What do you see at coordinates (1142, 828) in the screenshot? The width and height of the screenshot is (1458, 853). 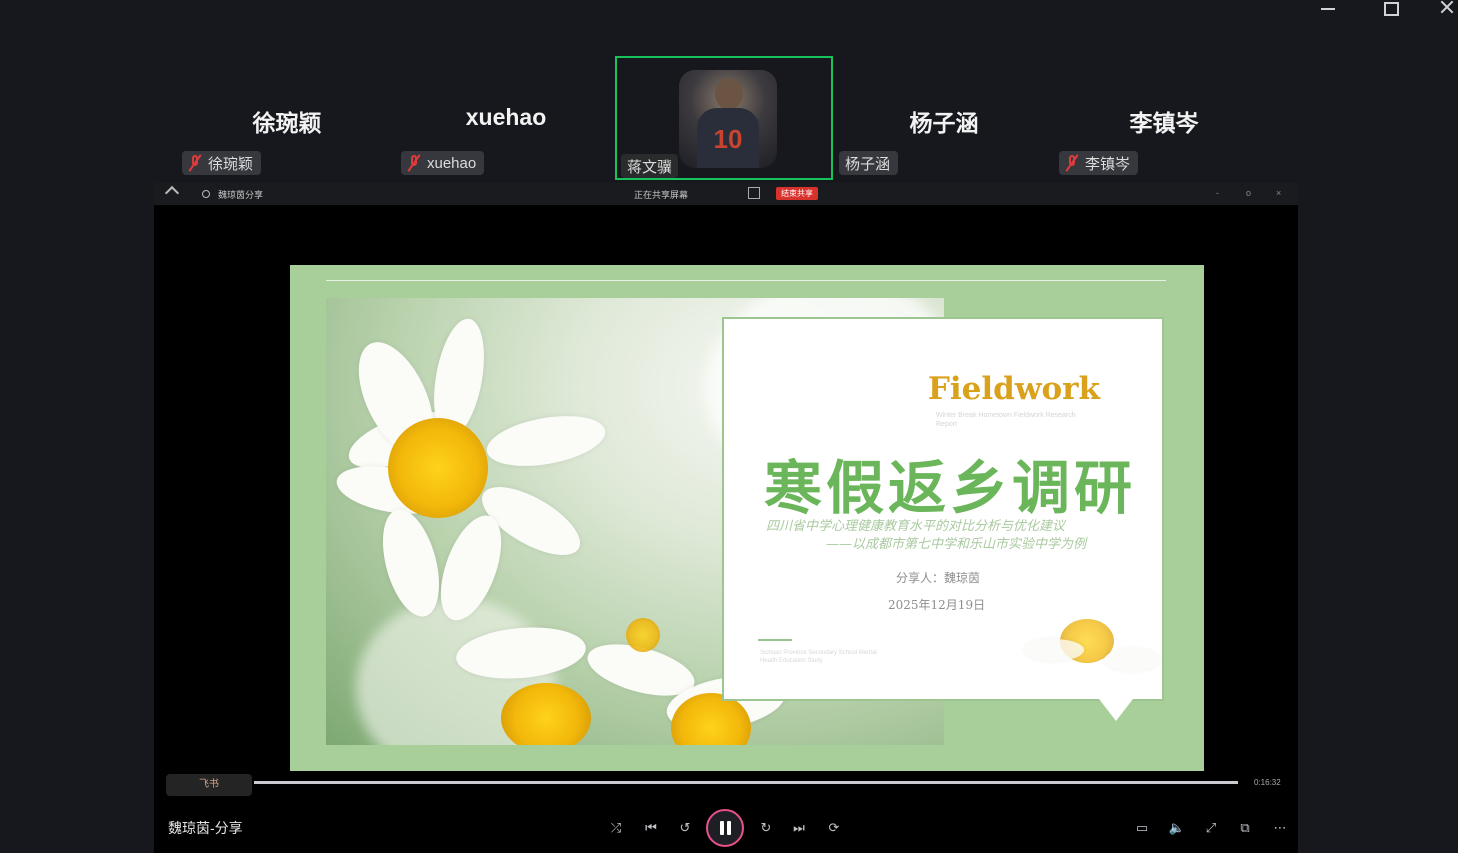 I see `screen-icon: ▭` at bounding box center [1142, 828].